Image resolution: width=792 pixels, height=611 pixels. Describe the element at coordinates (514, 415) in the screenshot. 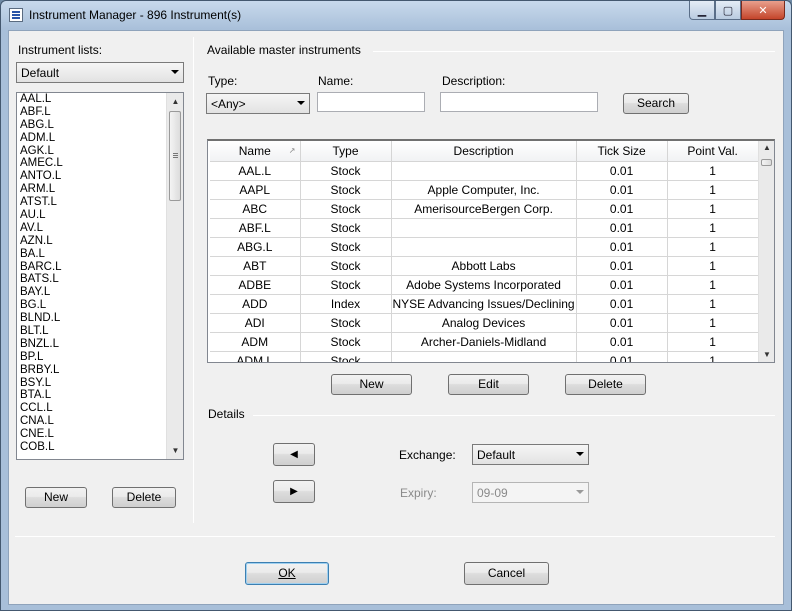

I see `section-divider` at that location.